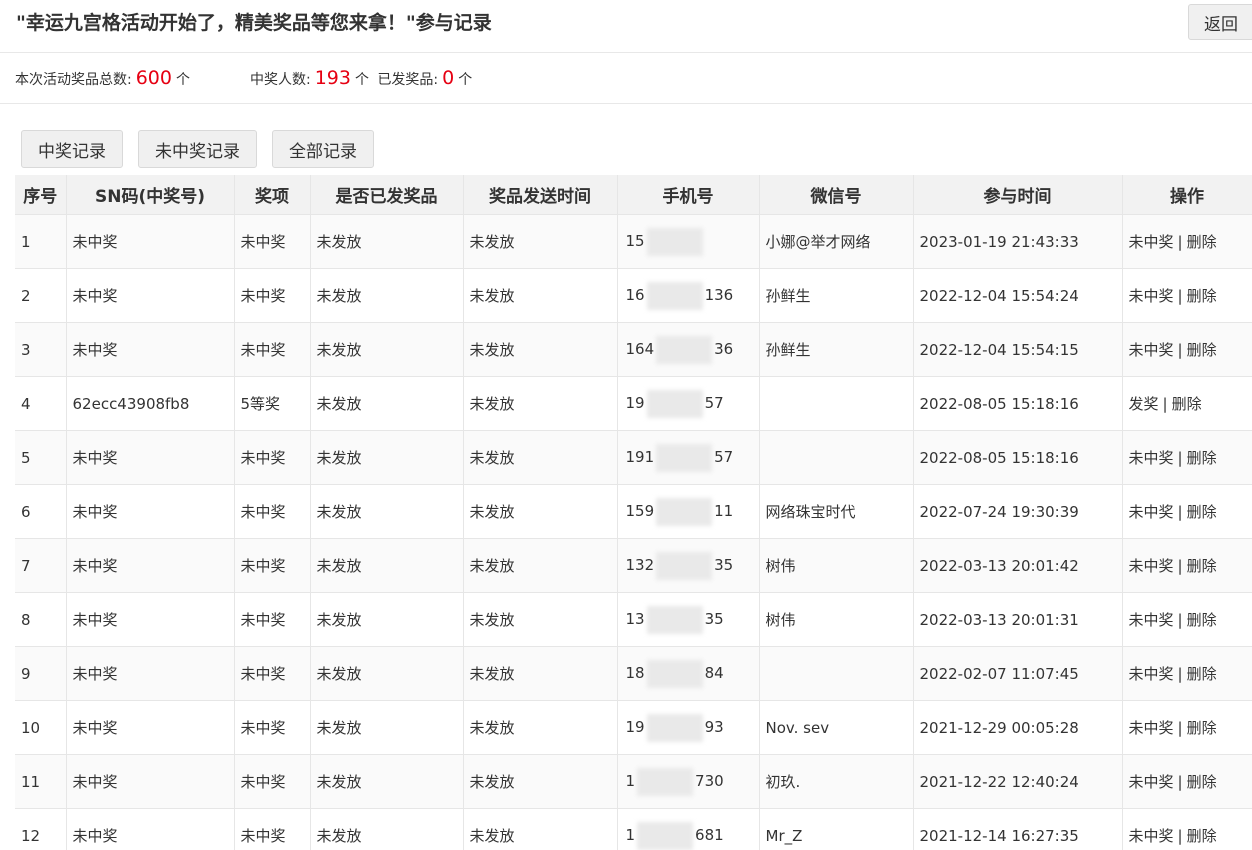 The image size is (1252, 850). Describe the element at coordinates (150, 403) in the screenshot. I see `cell-sn: 62ecc43908fb8` at that location.